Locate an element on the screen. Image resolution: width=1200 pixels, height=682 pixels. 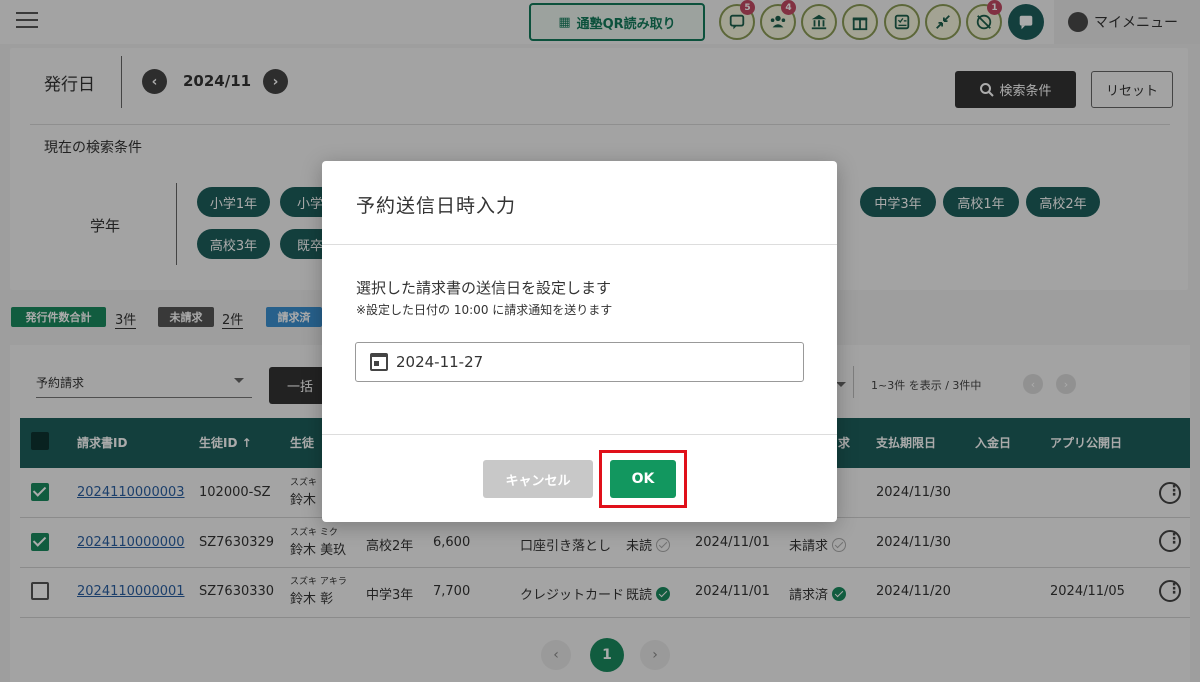
highlight-box is located at coordinates (643, 479).